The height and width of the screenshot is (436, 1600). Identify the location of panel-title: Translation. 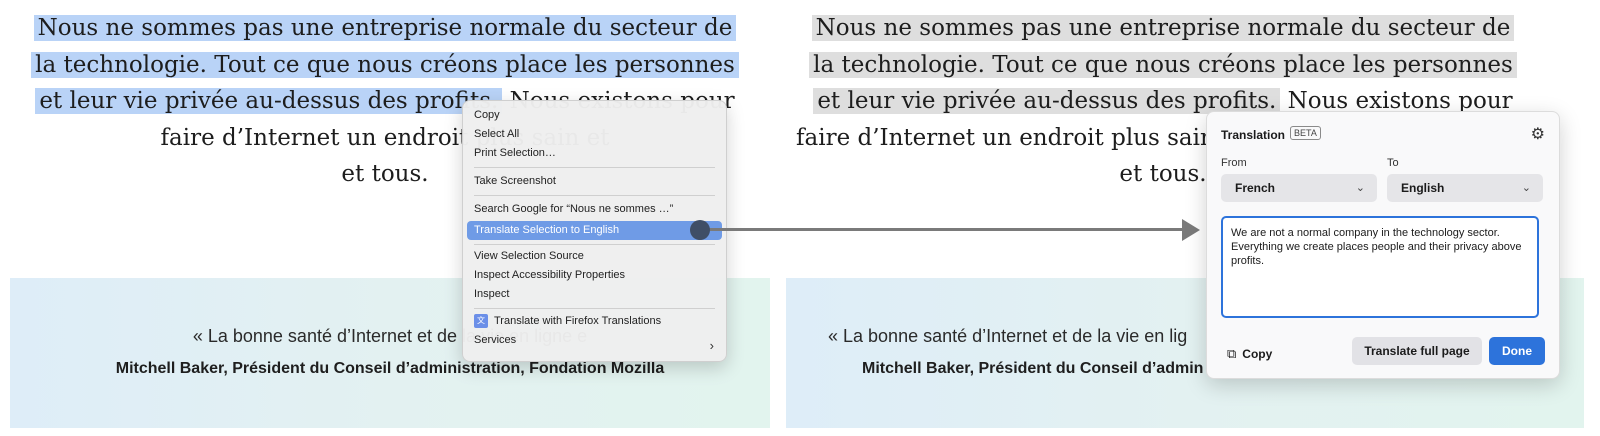
(1253, 135).